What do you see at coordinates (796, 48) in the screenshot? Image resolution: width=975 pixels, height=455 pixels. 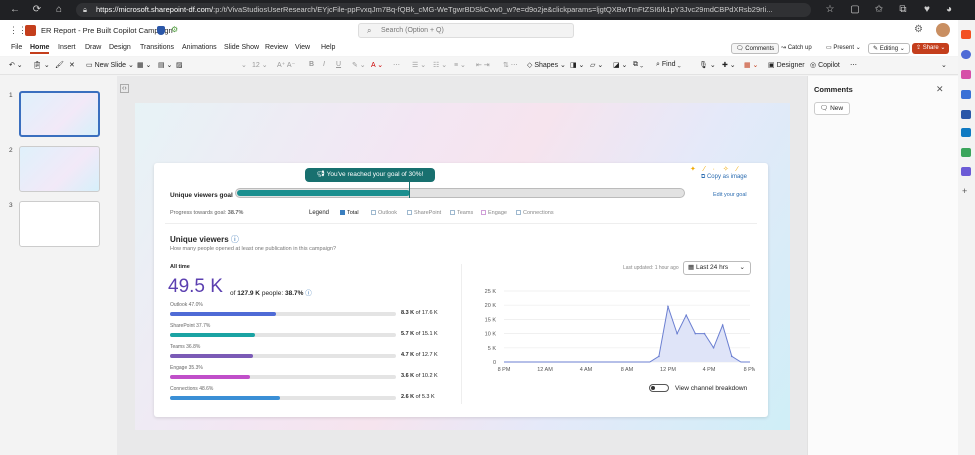 I see `catch-up-button: ↝ Catch up` at bounding box center [796, 48].